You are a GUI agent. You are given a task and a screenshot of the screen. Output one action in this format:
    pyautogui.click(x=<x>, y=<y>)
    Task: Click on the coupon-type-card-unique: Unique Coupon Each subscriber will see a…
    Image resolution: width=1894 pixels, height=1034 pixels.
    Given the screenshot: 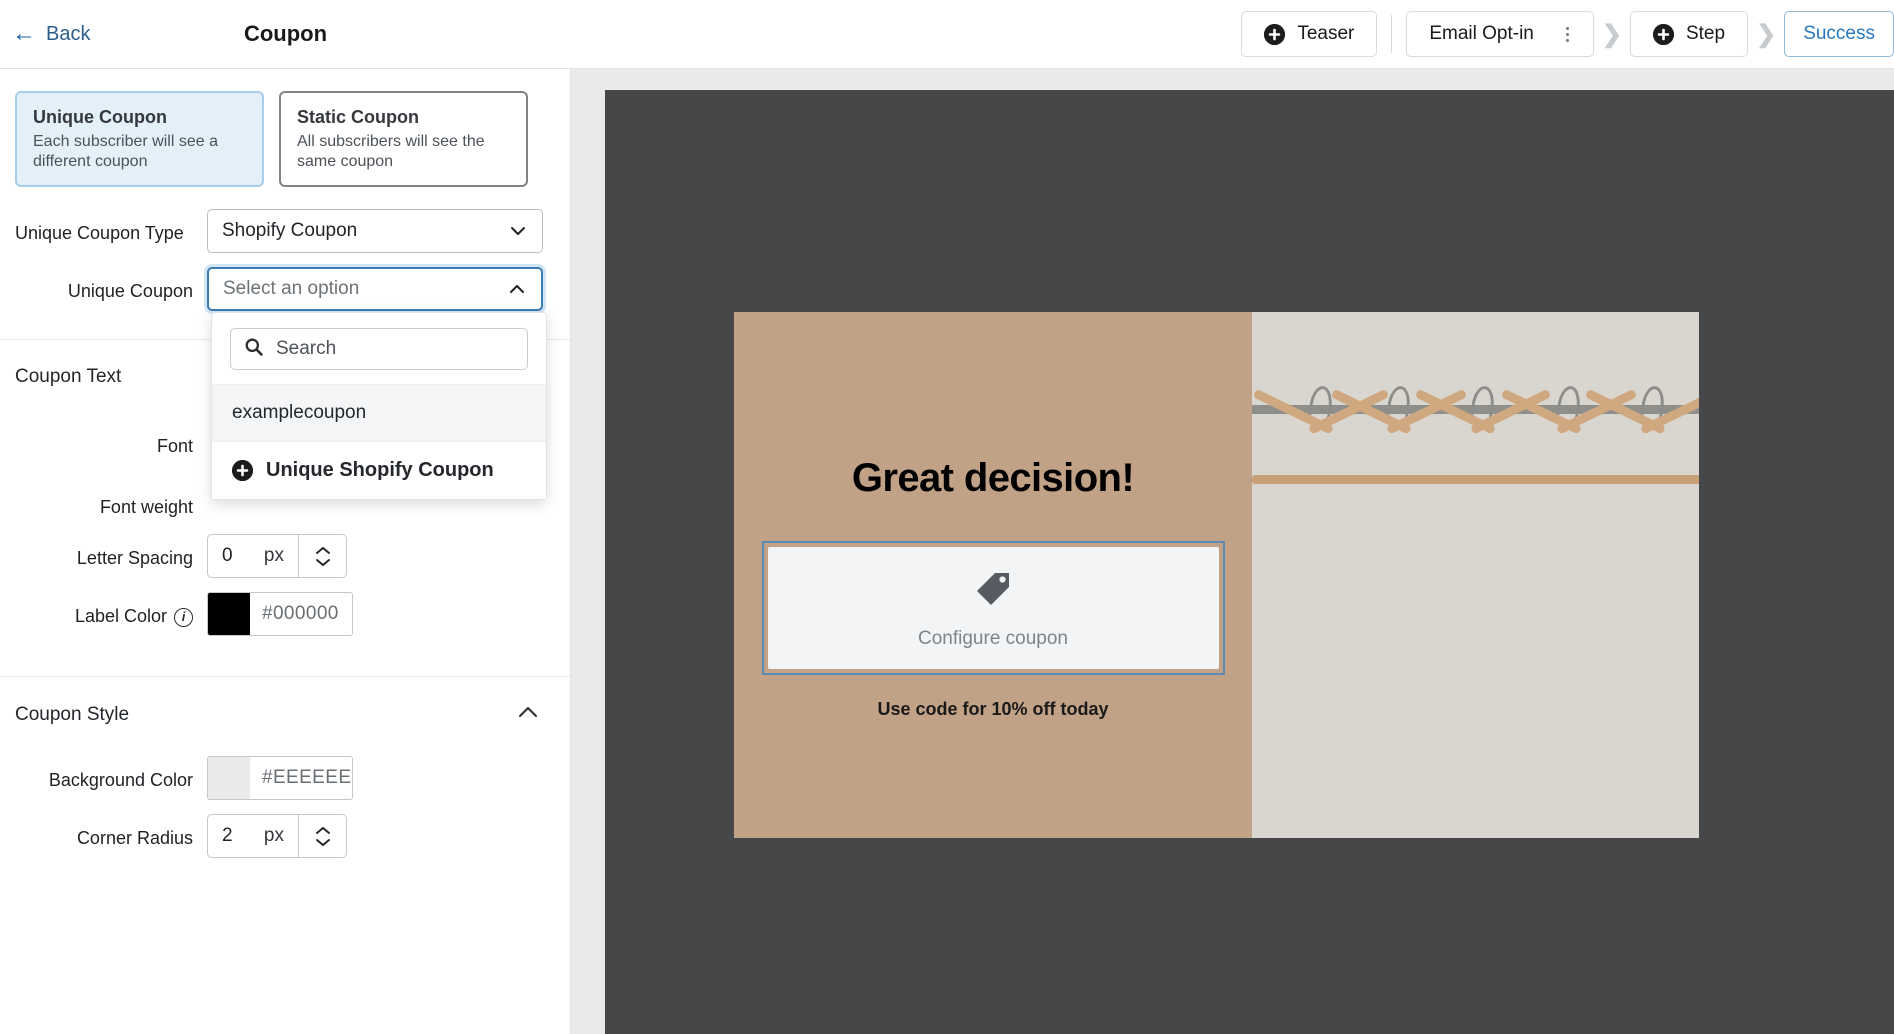 What is the action you would take?
    pyautogui.click(x=139, y=139)
    